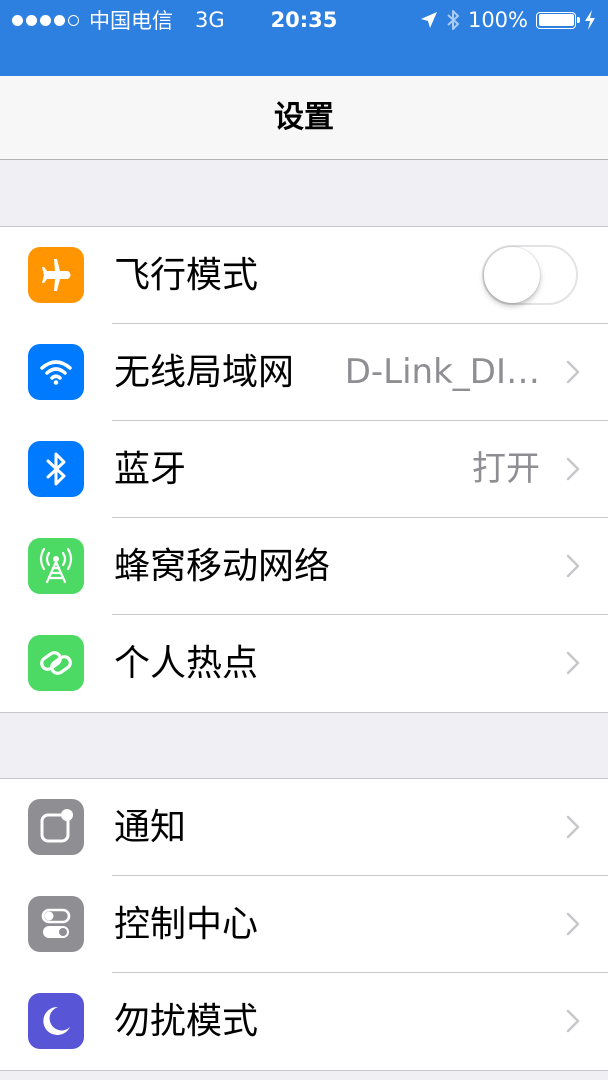 Image resolution: width=608 pixels, height=1080 pixels. I want to click on notifications-icon, so click(56, 827).